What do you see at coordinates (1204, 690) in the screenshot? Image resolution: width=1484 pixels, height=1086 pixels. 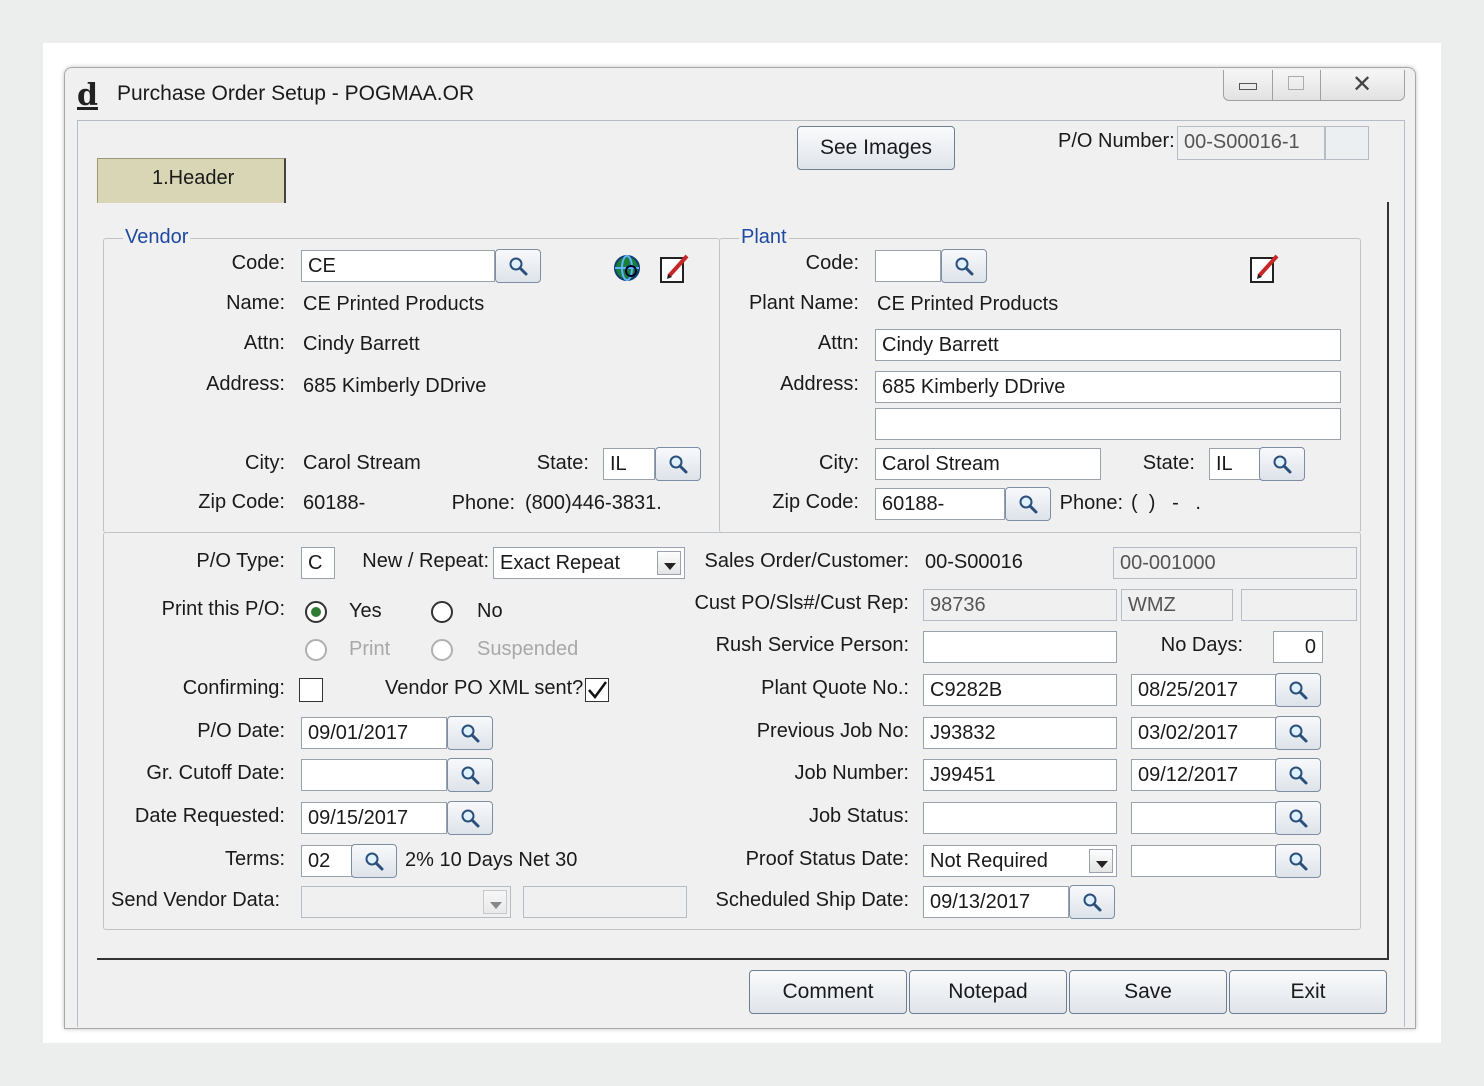 I see `plant-quote-date-field: 08/25/2017` at bounding box center [1204, 690].